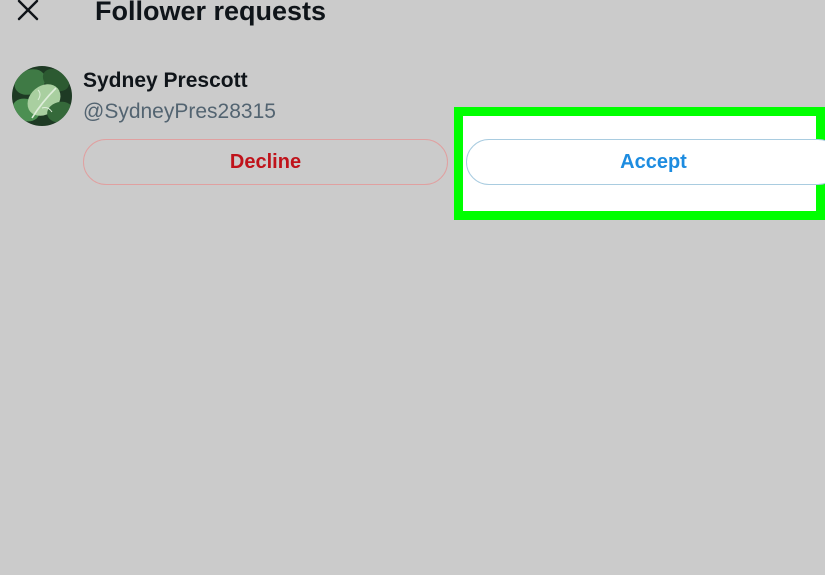  What do you see at coordinates (42, 96) in the screenshot?
I see `avatar` at bounding box center [42, 96].